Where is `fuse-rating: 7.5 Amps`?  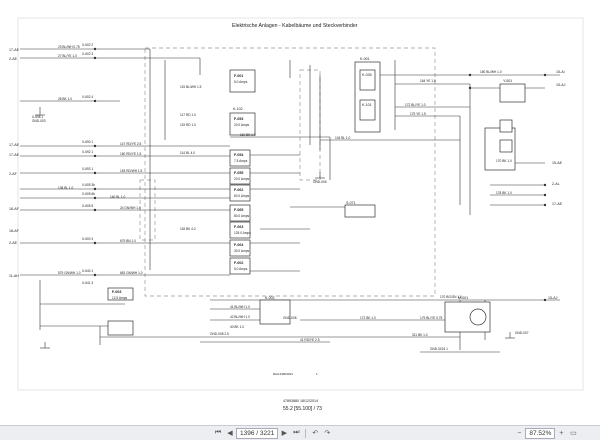
fuse-rating: 7.5 Amps is located at coordinates (241, 161).